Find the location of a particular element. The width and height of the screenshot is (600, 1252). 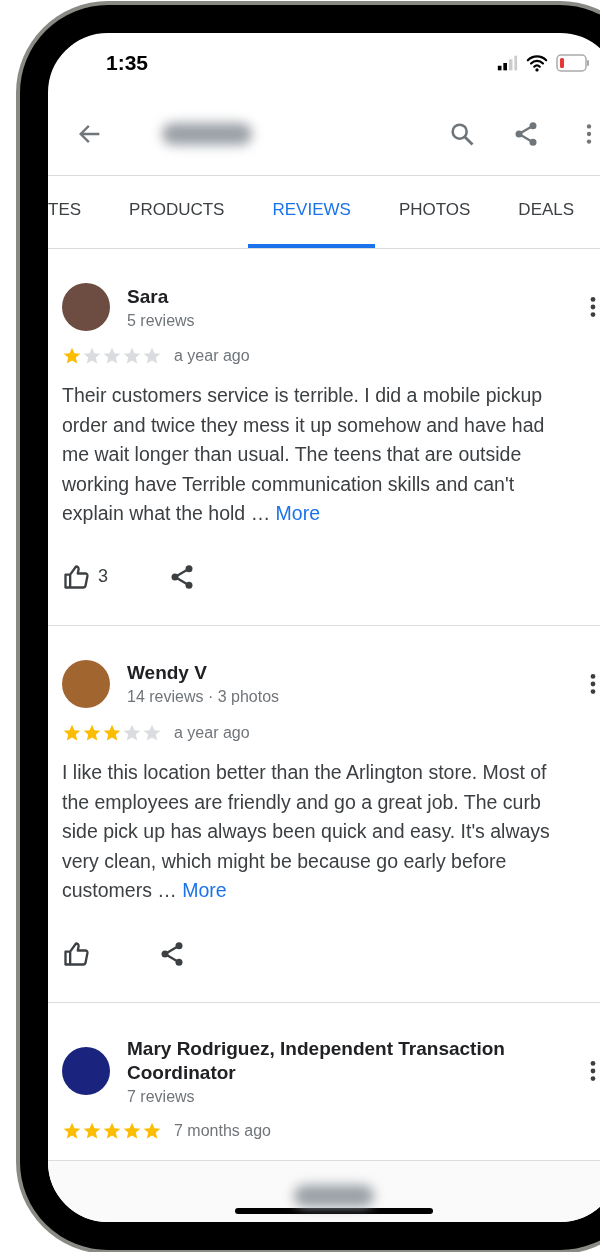

review-text: I like this location better than the Arlington store. Most of the employees are friendly and go a great job. The curb side pick up has always been quick and easy. It's always very clean, which might be because go early before customers … More is located at coordinates (306, 831).